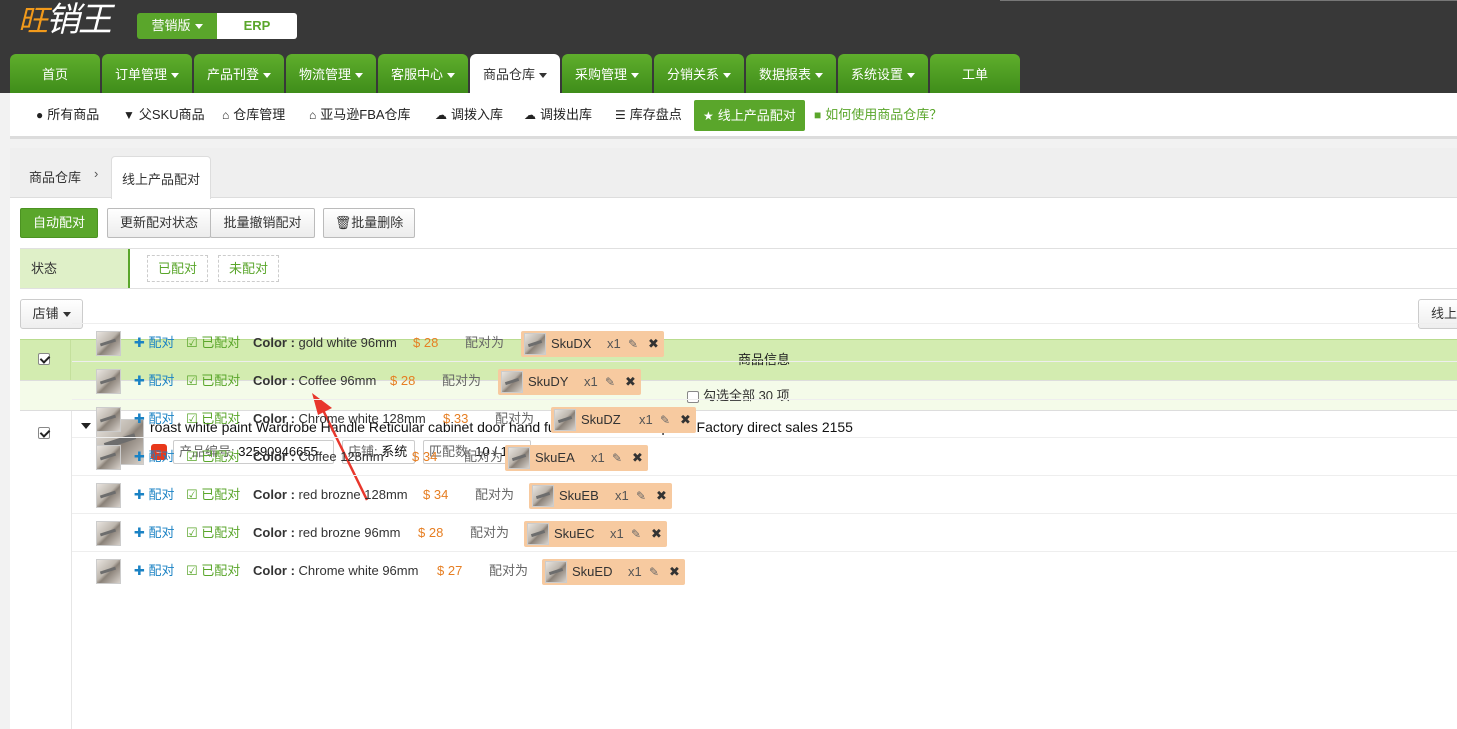 The image size is (1457, 729). Describe the element at coordinates (262, 223) in the screenshot. I see `batch-unpair-button: 批量撤销配对` at that location.